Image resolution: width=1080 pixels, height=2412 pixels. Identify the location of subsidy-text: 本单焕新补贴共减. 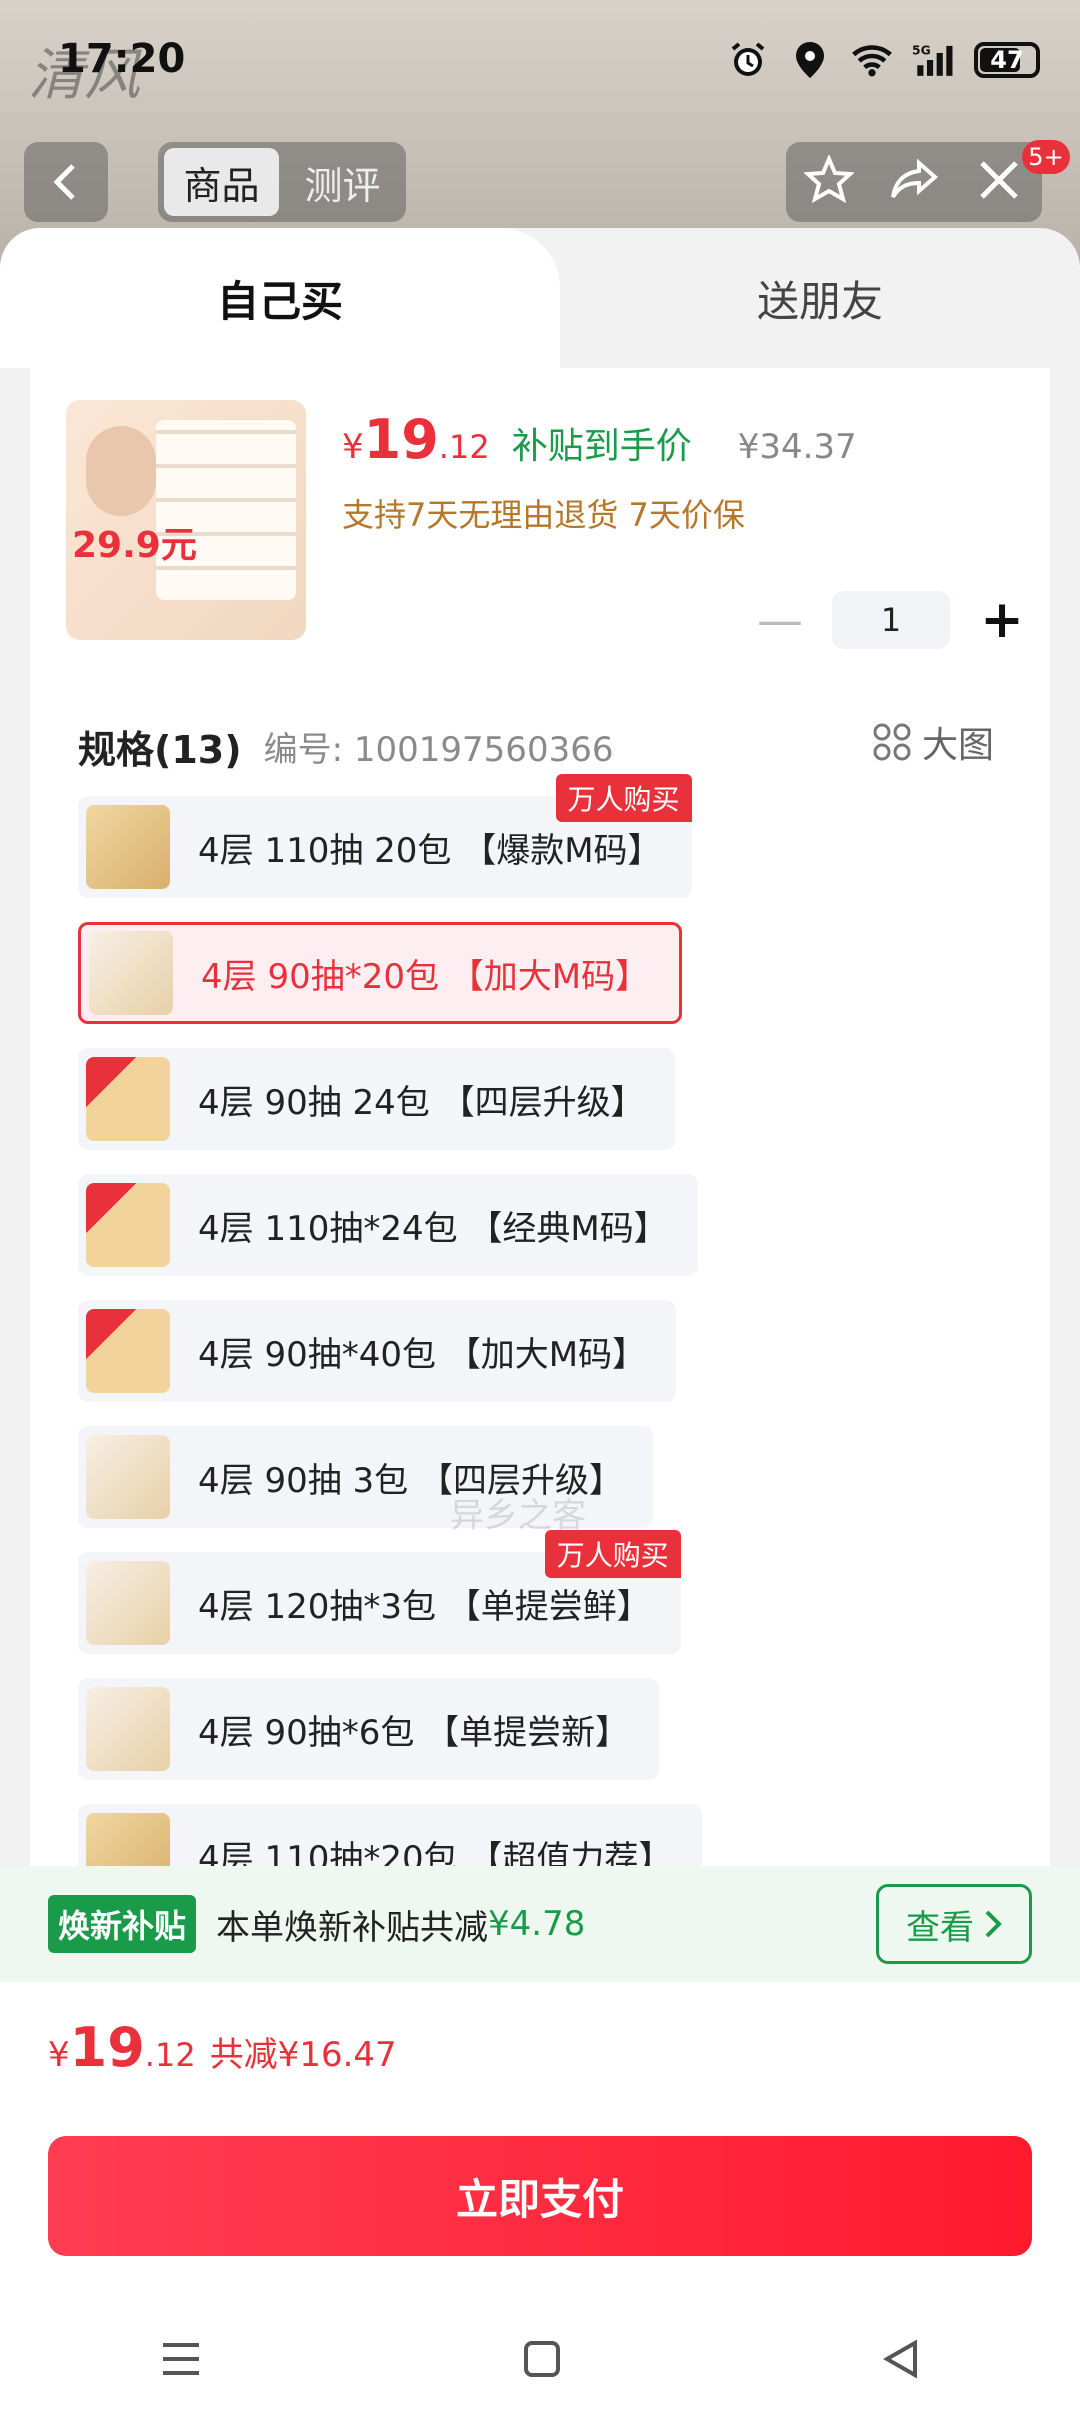
(352, 1927).